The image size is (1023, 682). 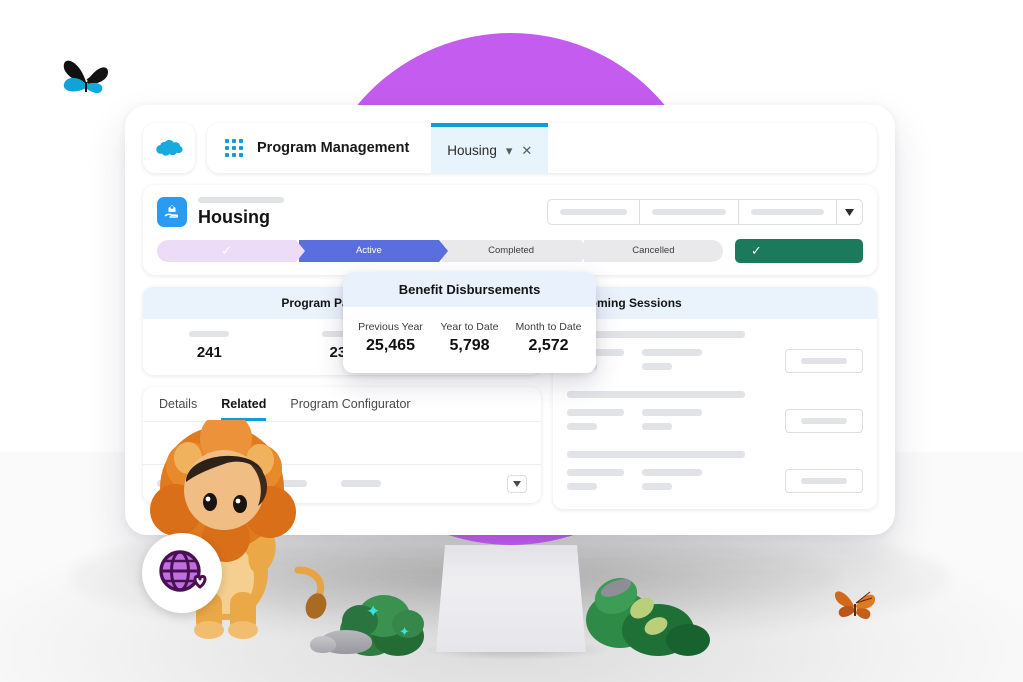 I want to click on benefit-metric-year-to-date-value: 5,798, so click(x=469, y=345).